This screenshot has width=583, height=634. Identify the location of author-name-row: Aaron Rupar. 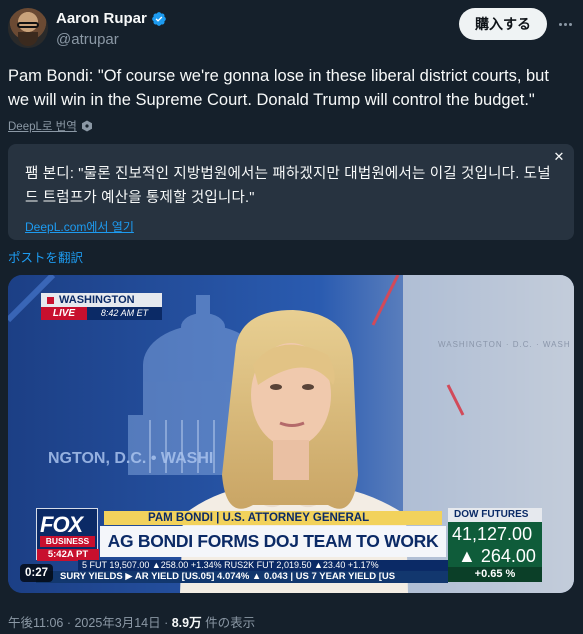
(111, 18).